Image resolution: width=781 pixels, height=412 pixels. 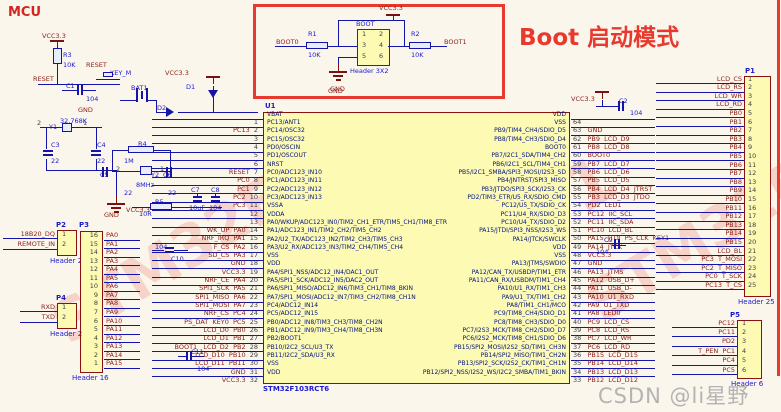 What do you see at coordinates (293, 306) in the screenshot?
I see `ic-pin-name: PC4/ADC12_IN14` at bounding box center [293, 306].